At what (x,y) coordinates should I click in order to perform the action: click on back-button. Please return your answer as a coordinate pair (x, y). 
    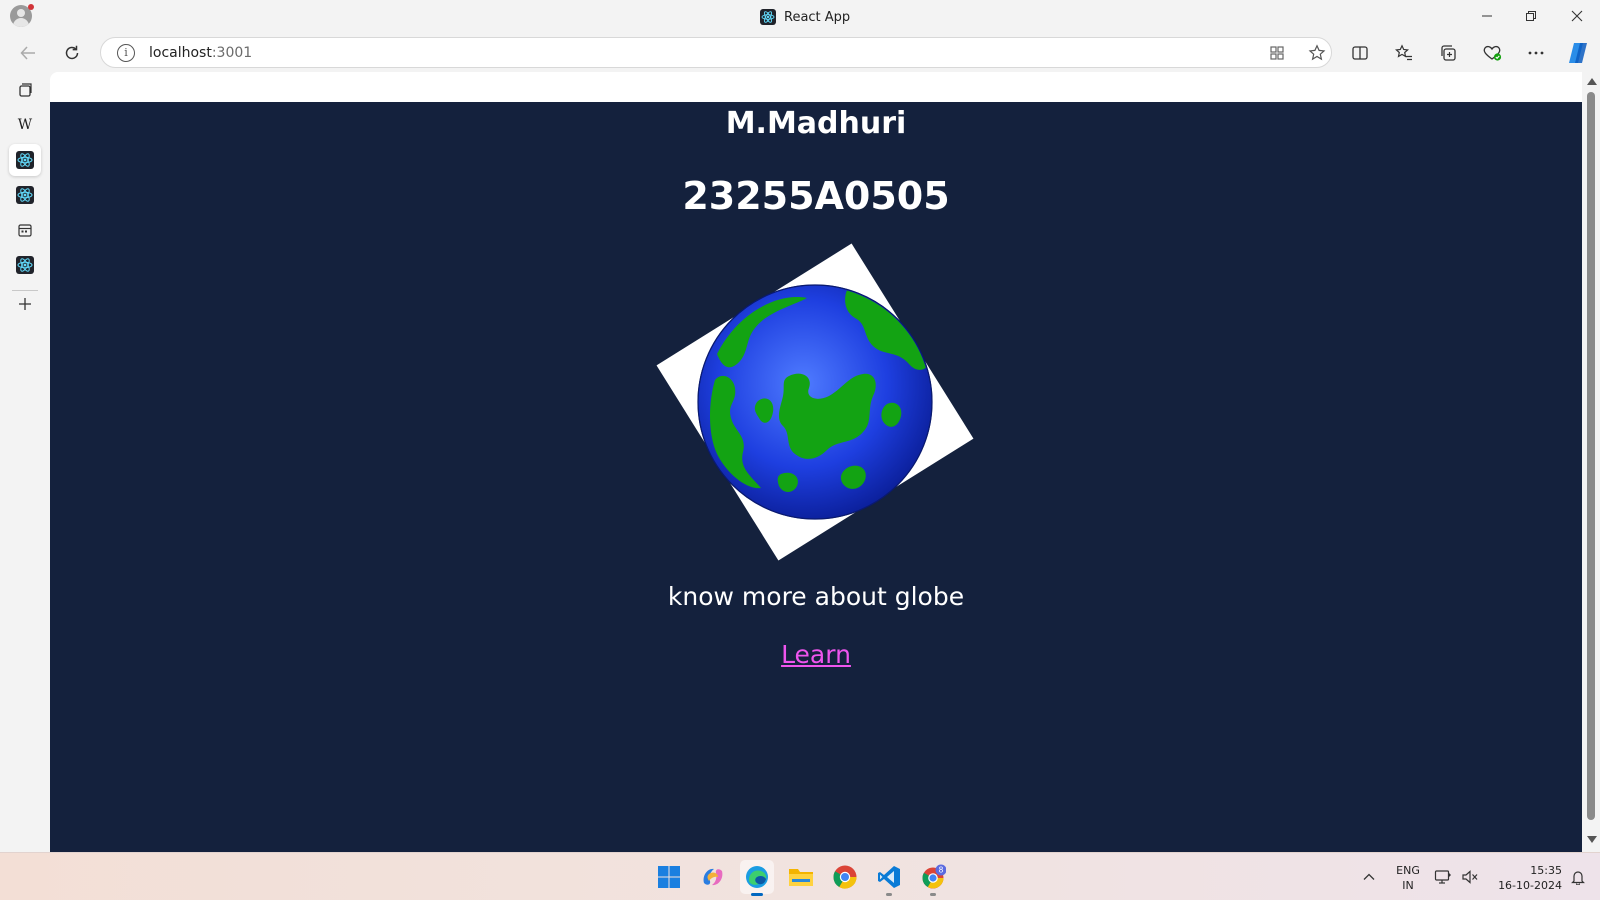
    Looking at the image, I should click on (28, 53).